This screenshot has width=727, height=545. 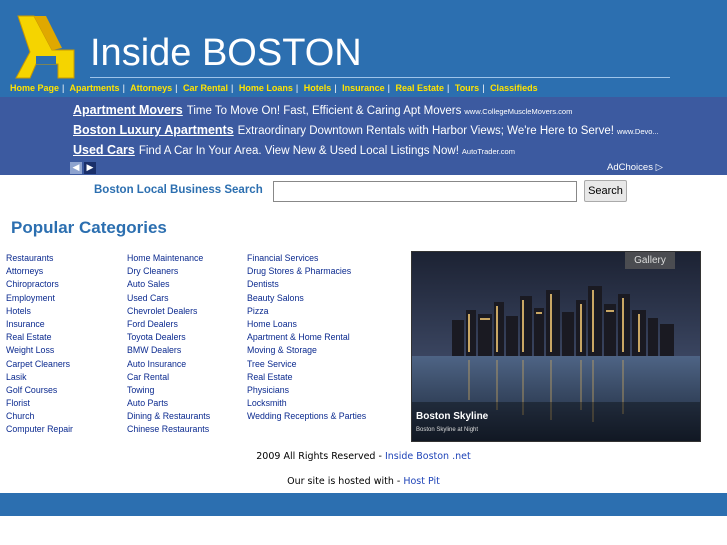 I want to click on category-link: Pizza, so click(x=306, y=311).